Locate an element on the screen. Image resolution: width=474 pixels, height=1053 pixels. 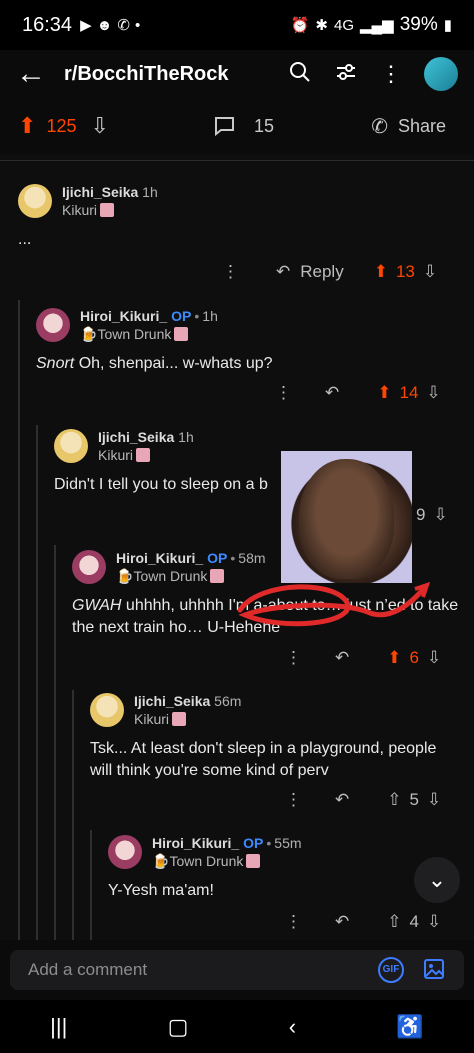
battery-percent: 39% is located at coordinates (418, 24).